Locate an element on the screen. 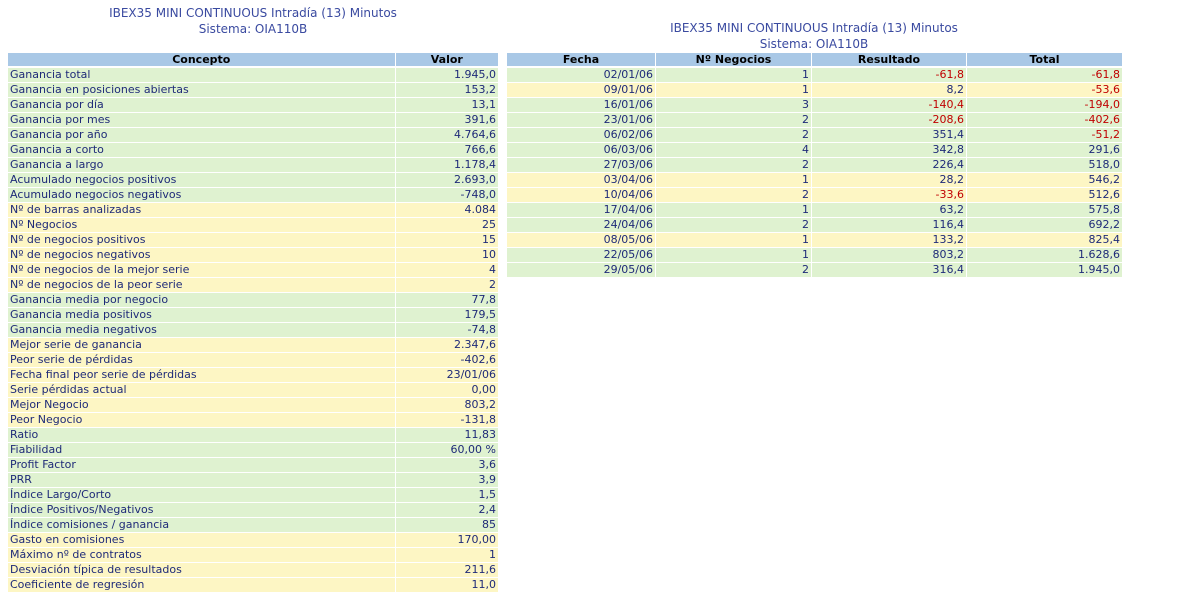 The height and width of the screenshot is (596, 1200). trade-row: 23/01/06 2 -208,6 -402,6 is located at coordinates (814, 120).